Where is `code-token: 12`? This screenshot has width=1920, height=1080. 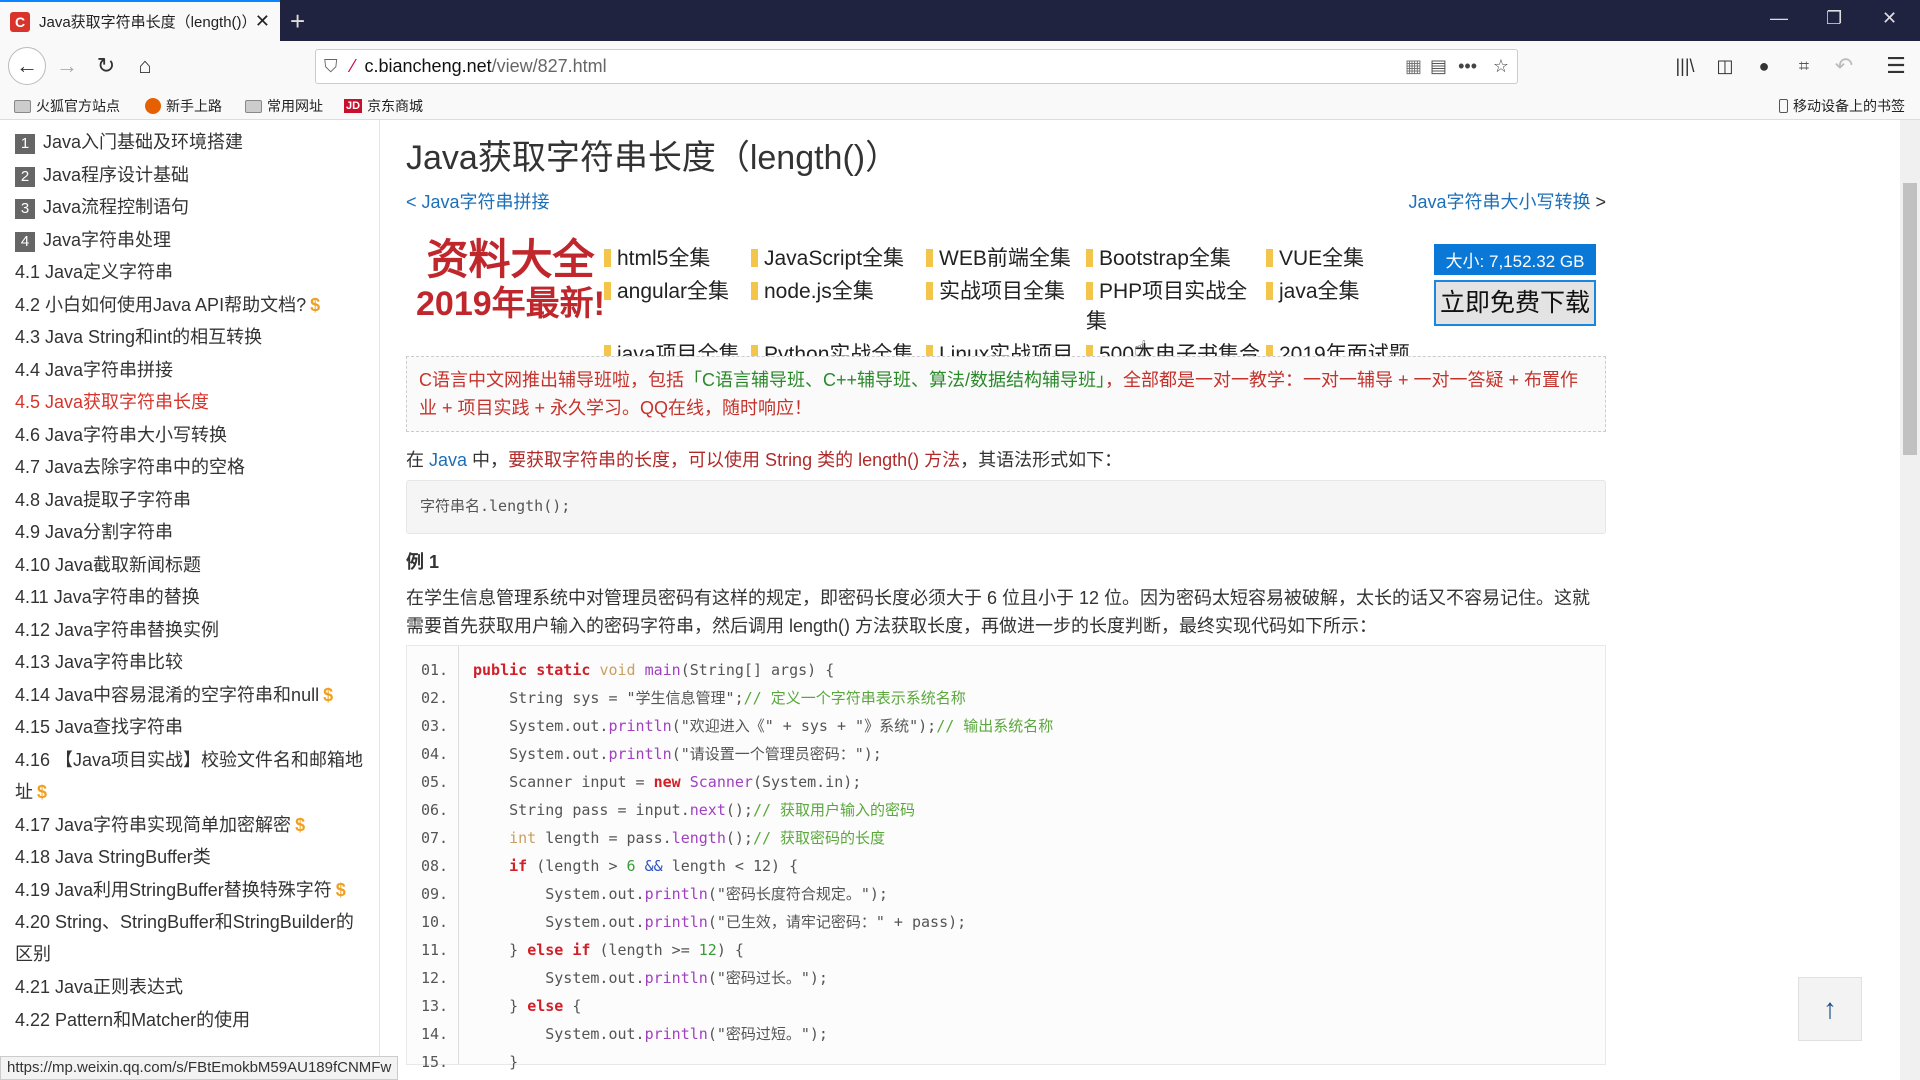 code-token: 12 is located at coordinates (762, 866).